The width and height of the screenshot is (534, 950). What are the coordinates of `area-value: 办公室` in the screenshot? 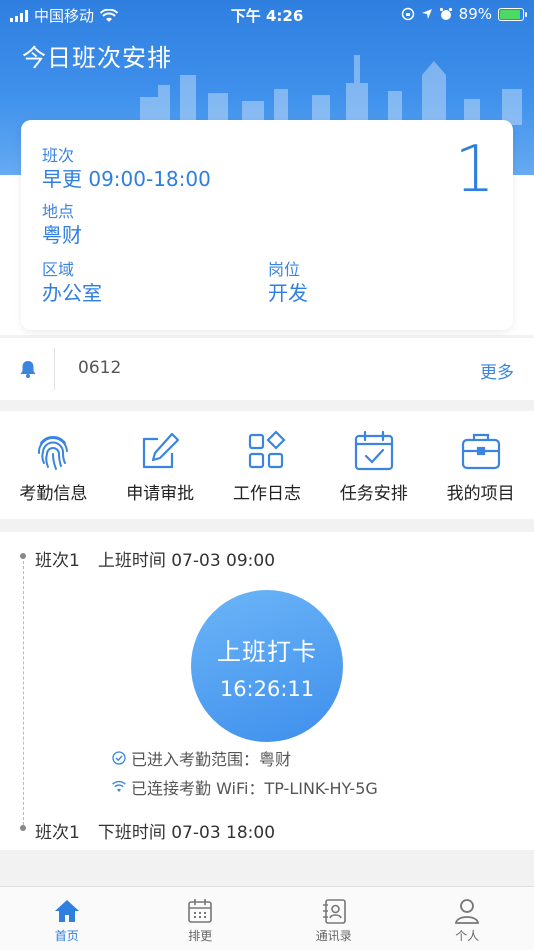 It's located at (72, 293).